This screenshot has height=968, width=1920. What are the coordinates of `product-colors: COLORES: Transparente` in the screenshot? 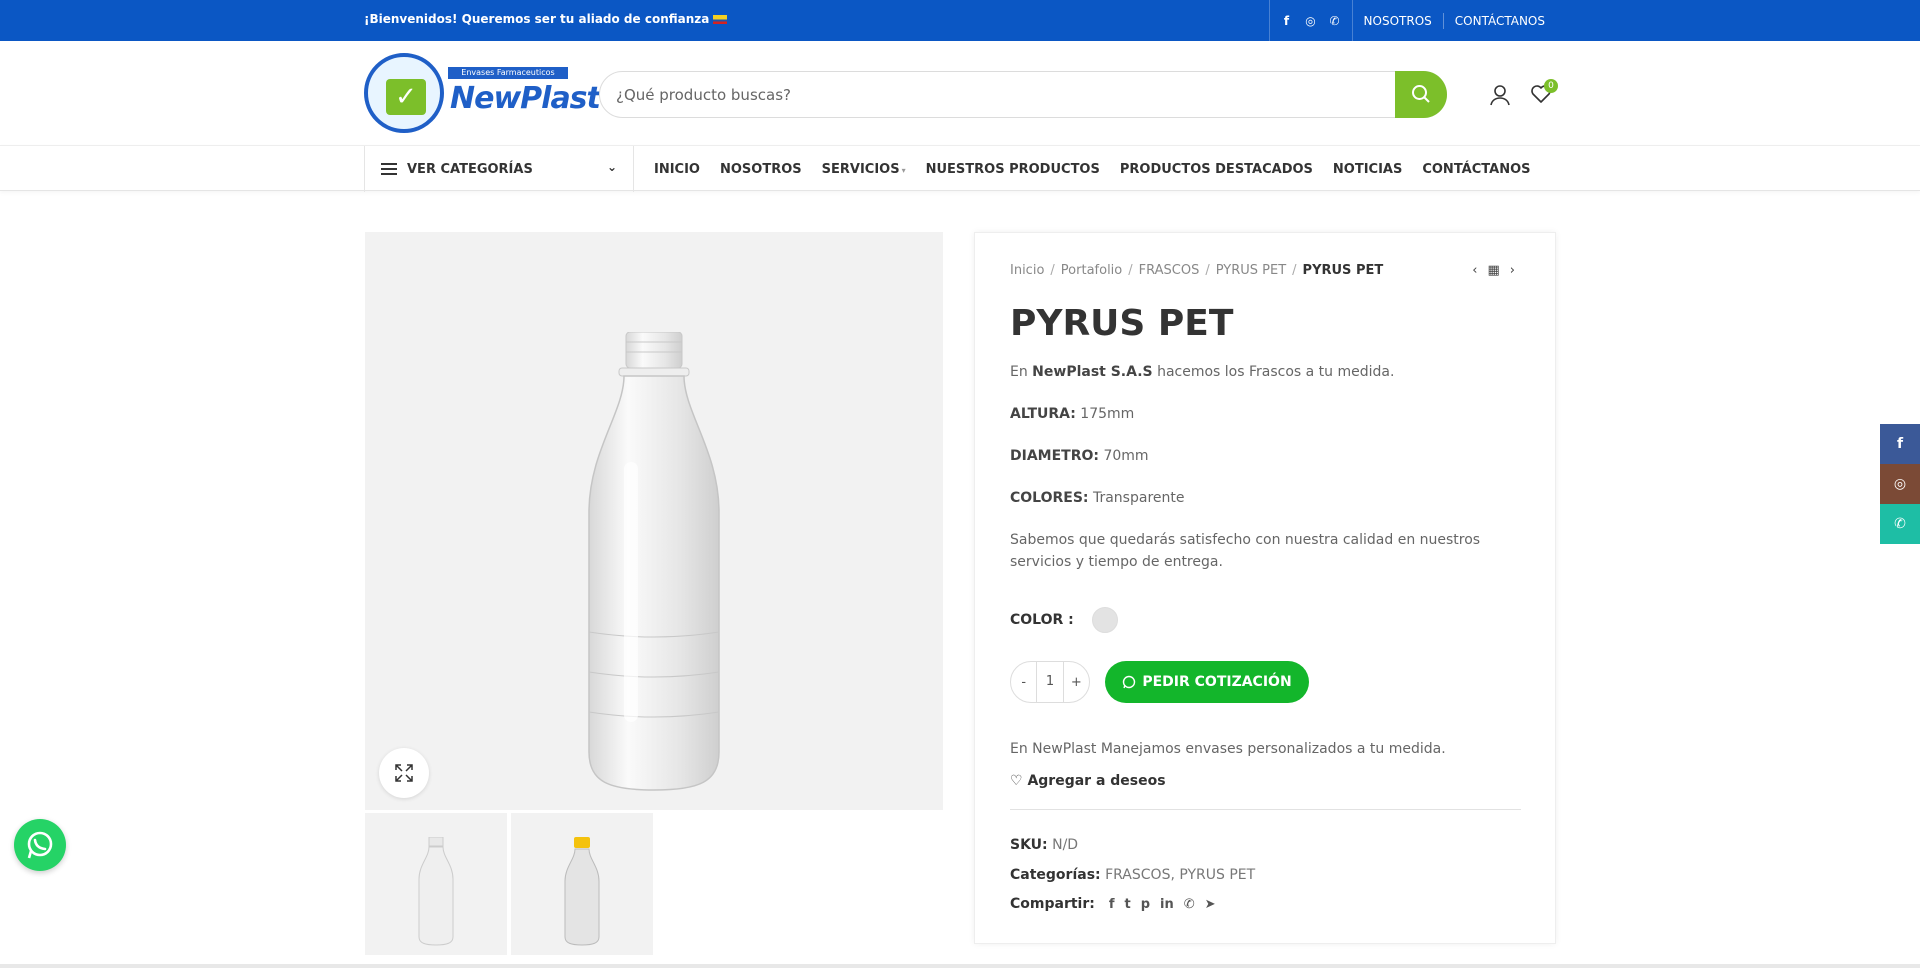 It's located at (1097, 498).